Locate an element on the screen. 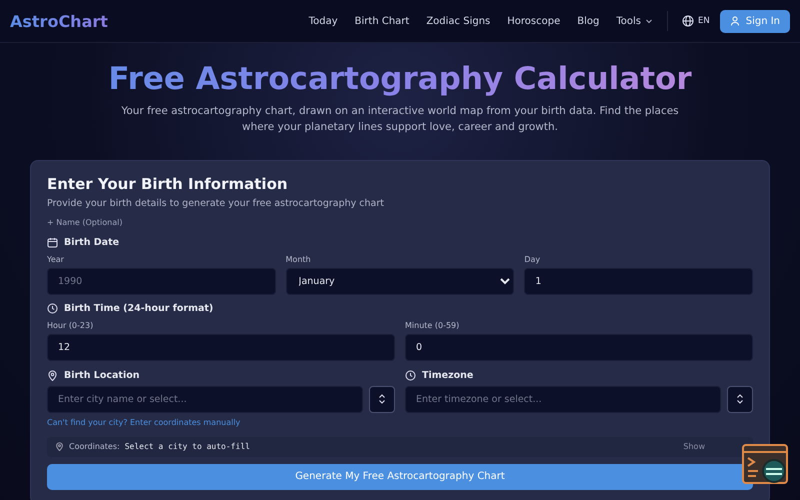  field-label: Year is located at coordinates (56, 259).